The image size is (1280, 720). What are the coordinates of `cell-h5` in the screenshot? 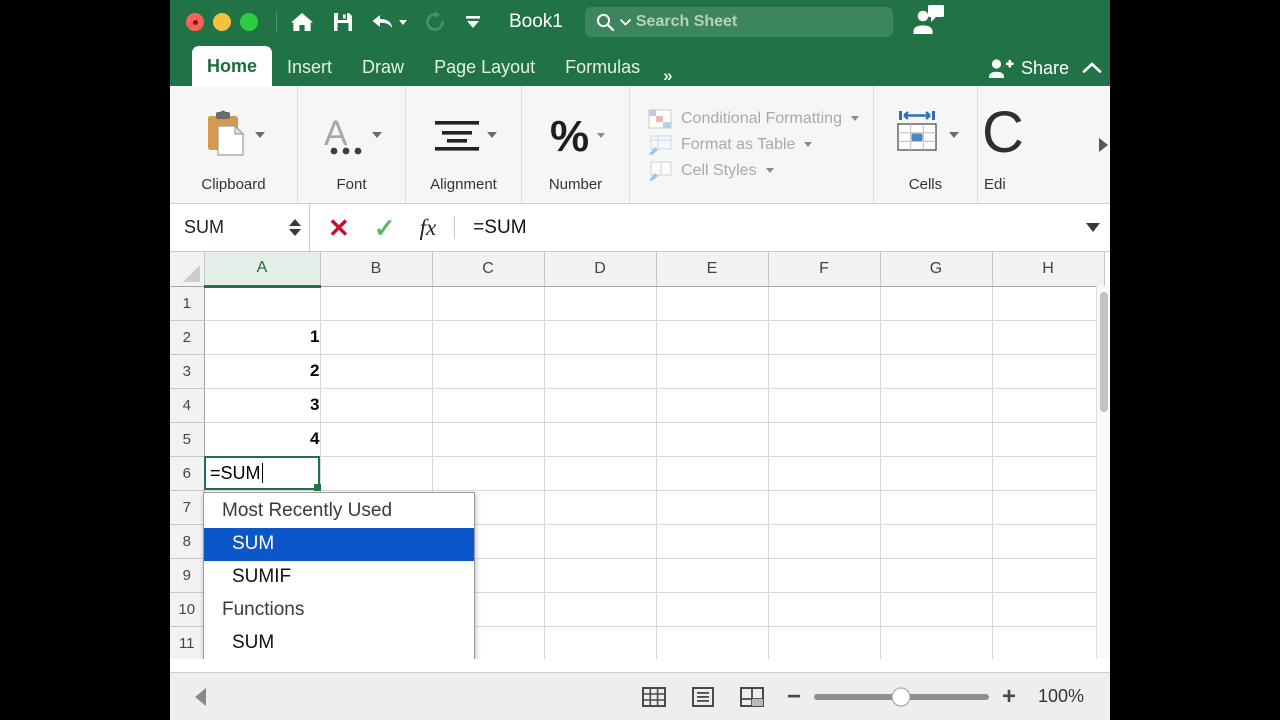 It's located at (1048, 439).